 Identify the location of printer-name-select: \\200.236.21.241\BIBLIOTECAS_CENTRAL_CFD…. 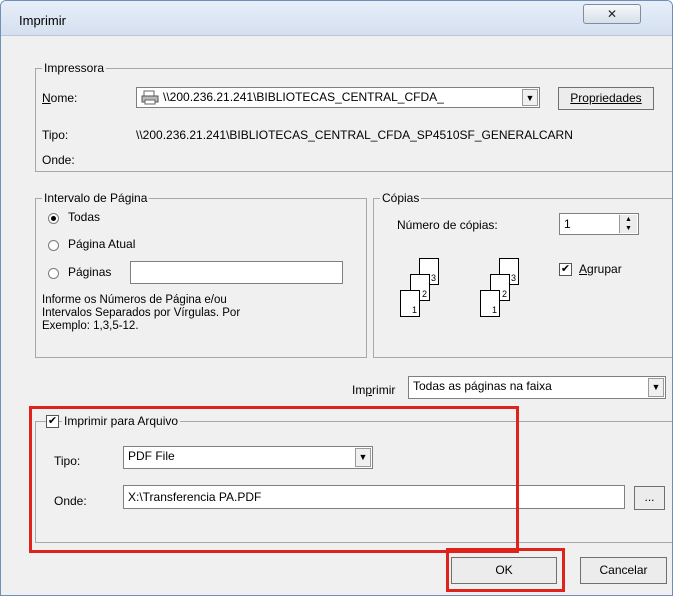
(338, 97).